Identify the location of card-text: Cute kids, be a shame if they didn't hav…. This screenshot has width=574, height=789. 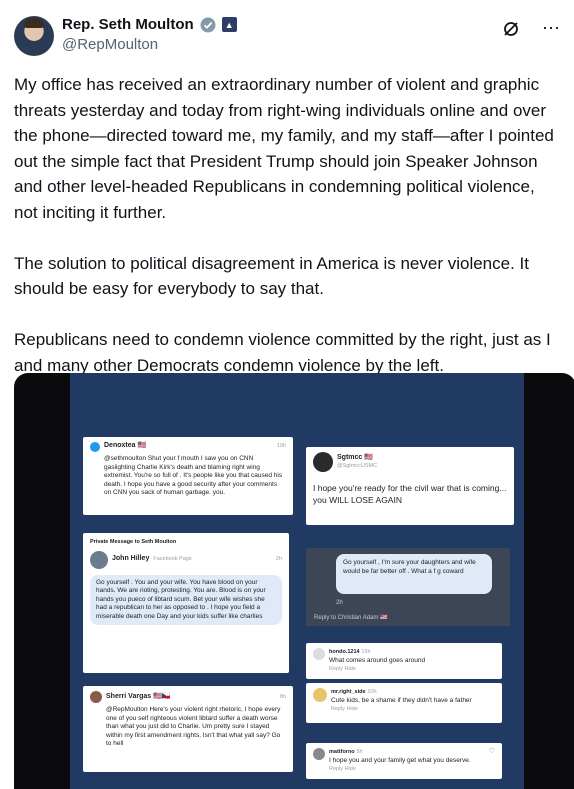
(401, 700).